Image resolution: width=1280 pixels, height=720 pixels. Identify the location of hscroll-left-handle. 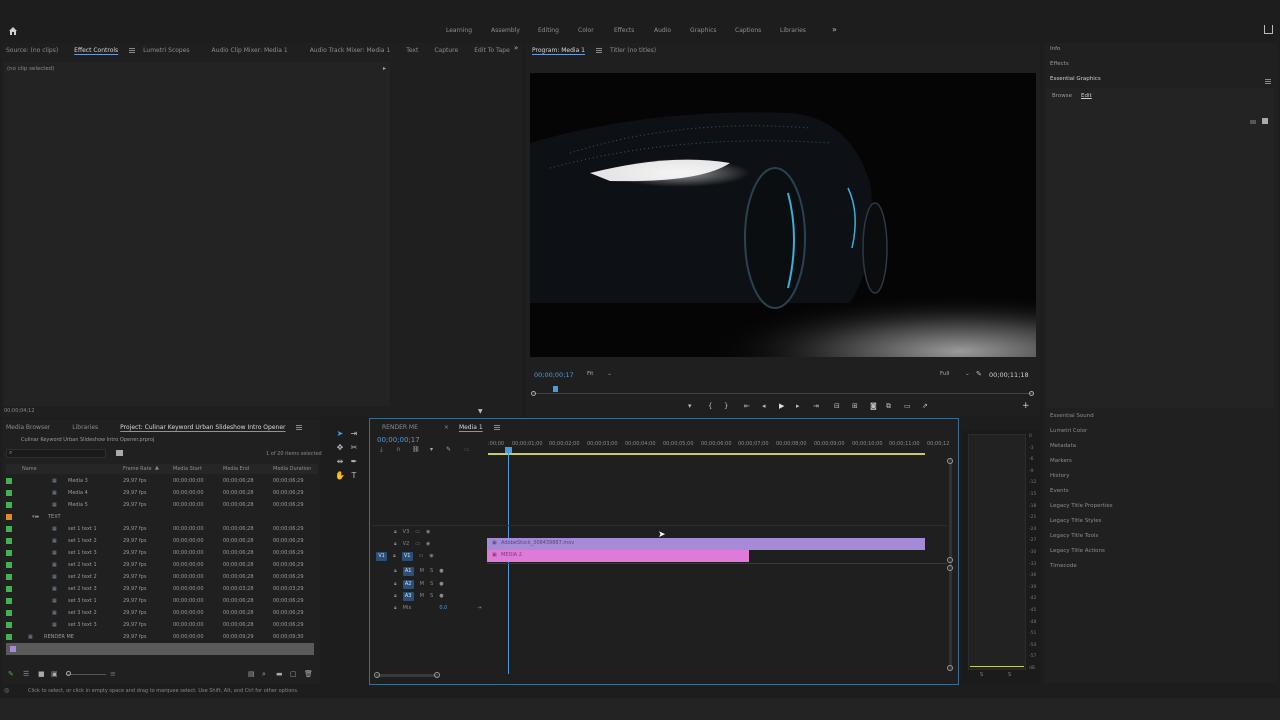
(377, 675).